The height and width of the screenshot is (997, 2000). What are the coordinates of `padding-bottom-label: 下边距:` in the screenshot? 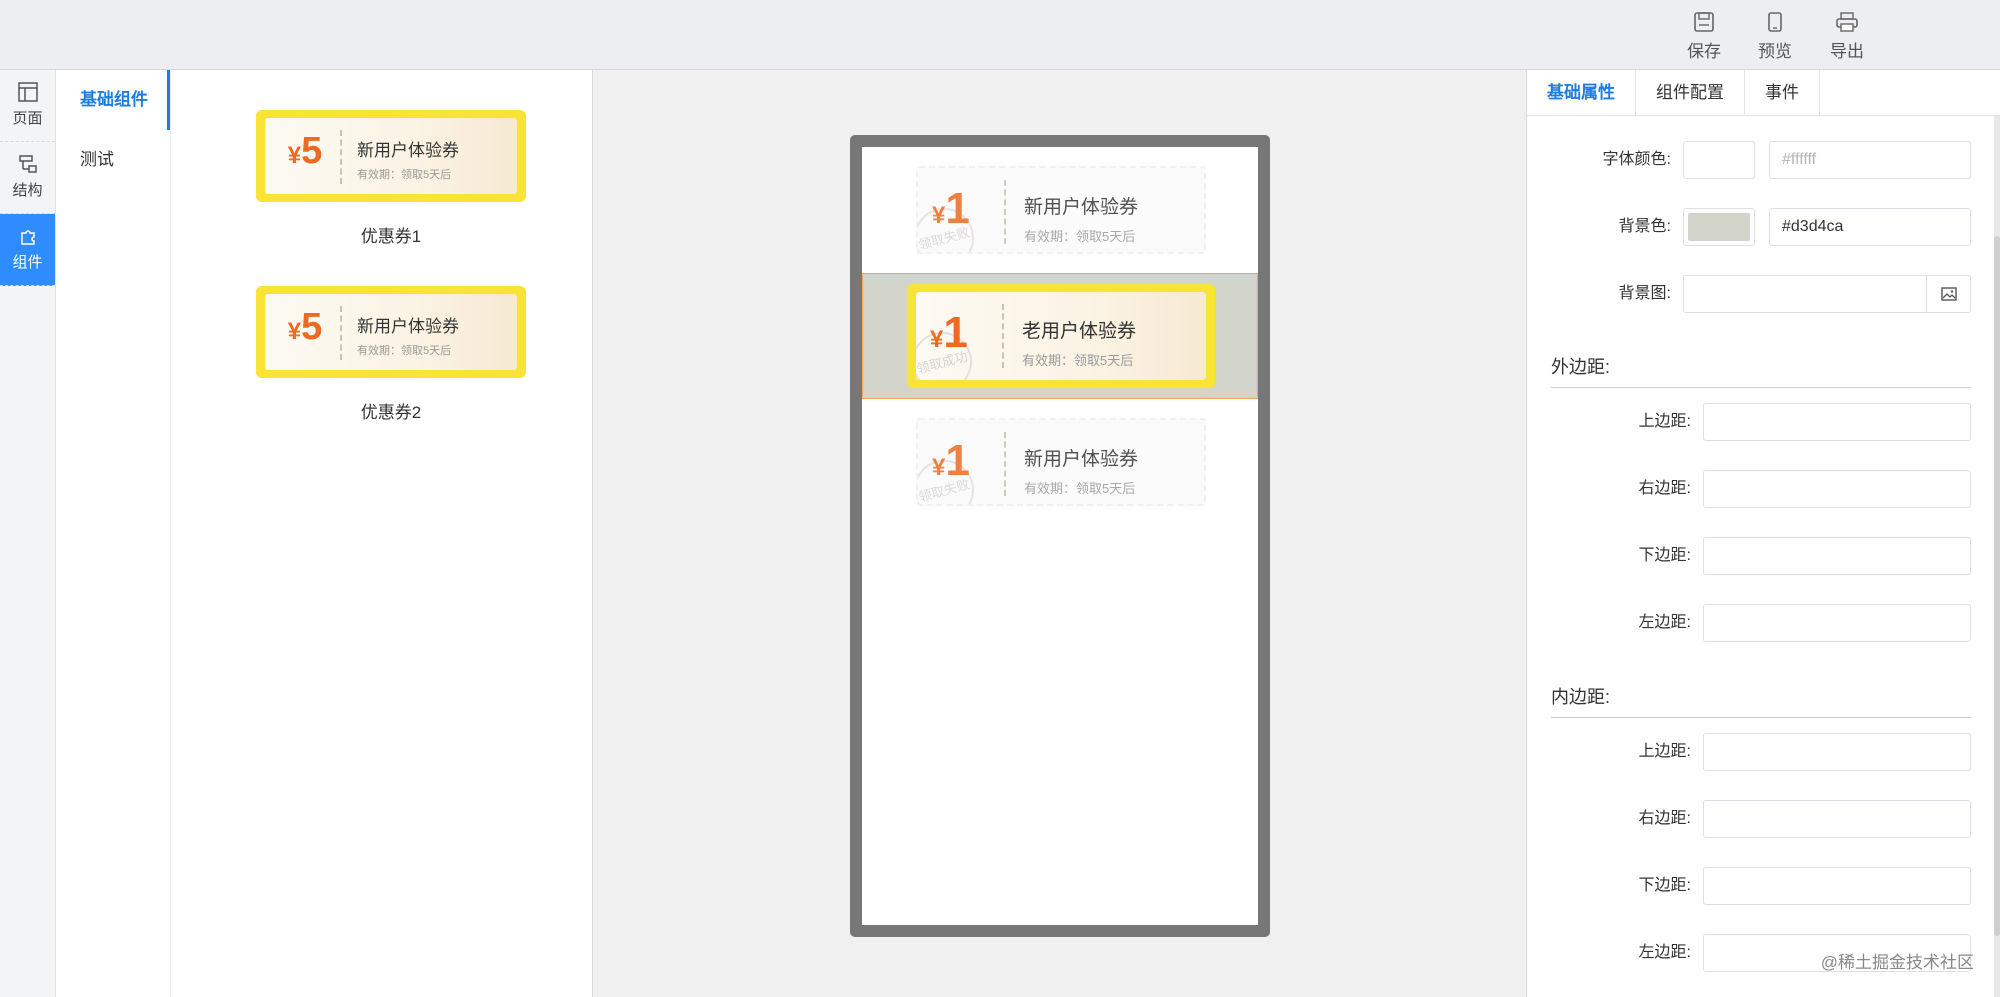 It's located at (1664, 885).